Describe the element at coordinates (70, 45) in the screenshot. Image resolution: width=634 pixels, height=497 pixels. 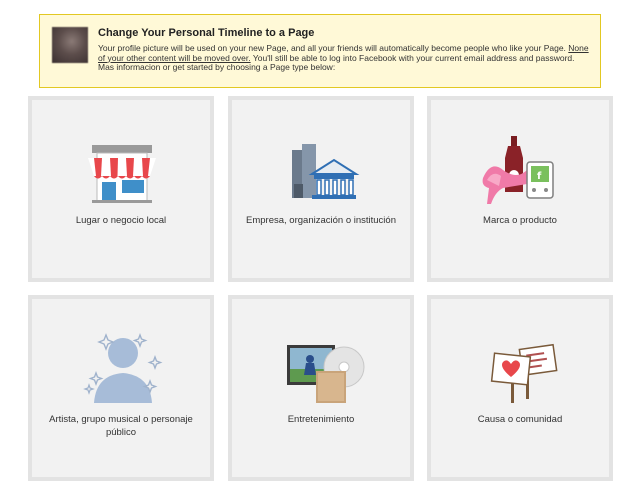
I see `profile-picture` at that location.